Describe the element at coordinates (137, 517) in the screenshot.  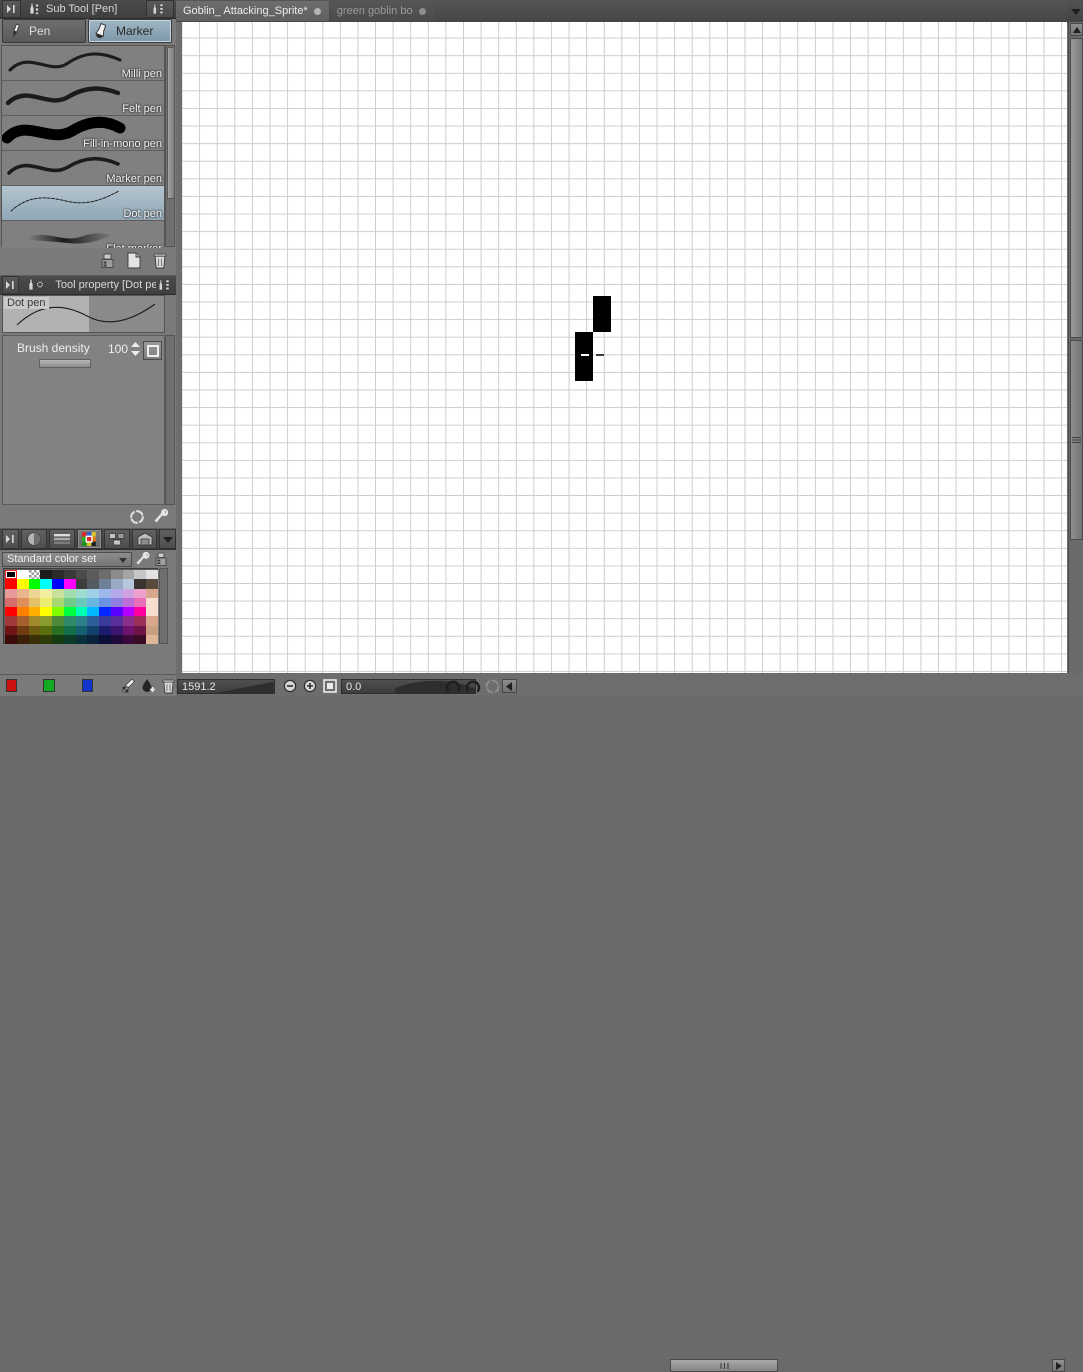
I see `reset-icon` at that location.